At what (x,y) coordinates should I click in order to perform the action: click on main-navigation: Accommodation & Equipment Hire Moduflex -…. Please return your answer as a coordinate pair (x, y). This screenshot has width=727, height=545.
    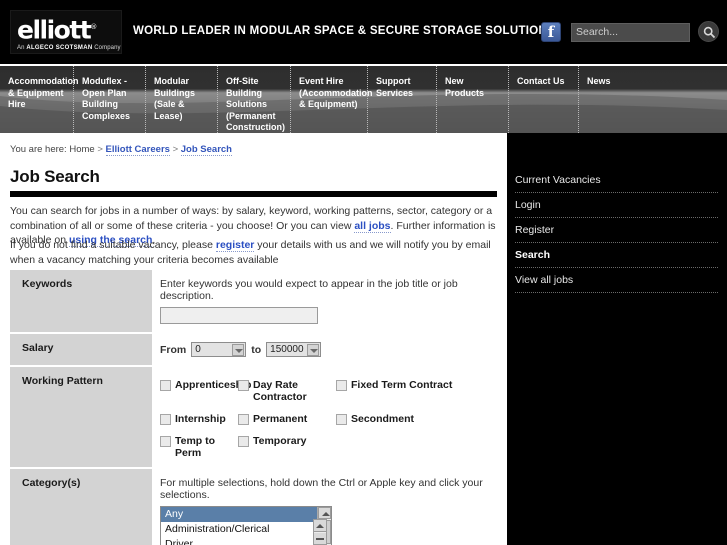
    Looking at the image, I should click on (363, 99).